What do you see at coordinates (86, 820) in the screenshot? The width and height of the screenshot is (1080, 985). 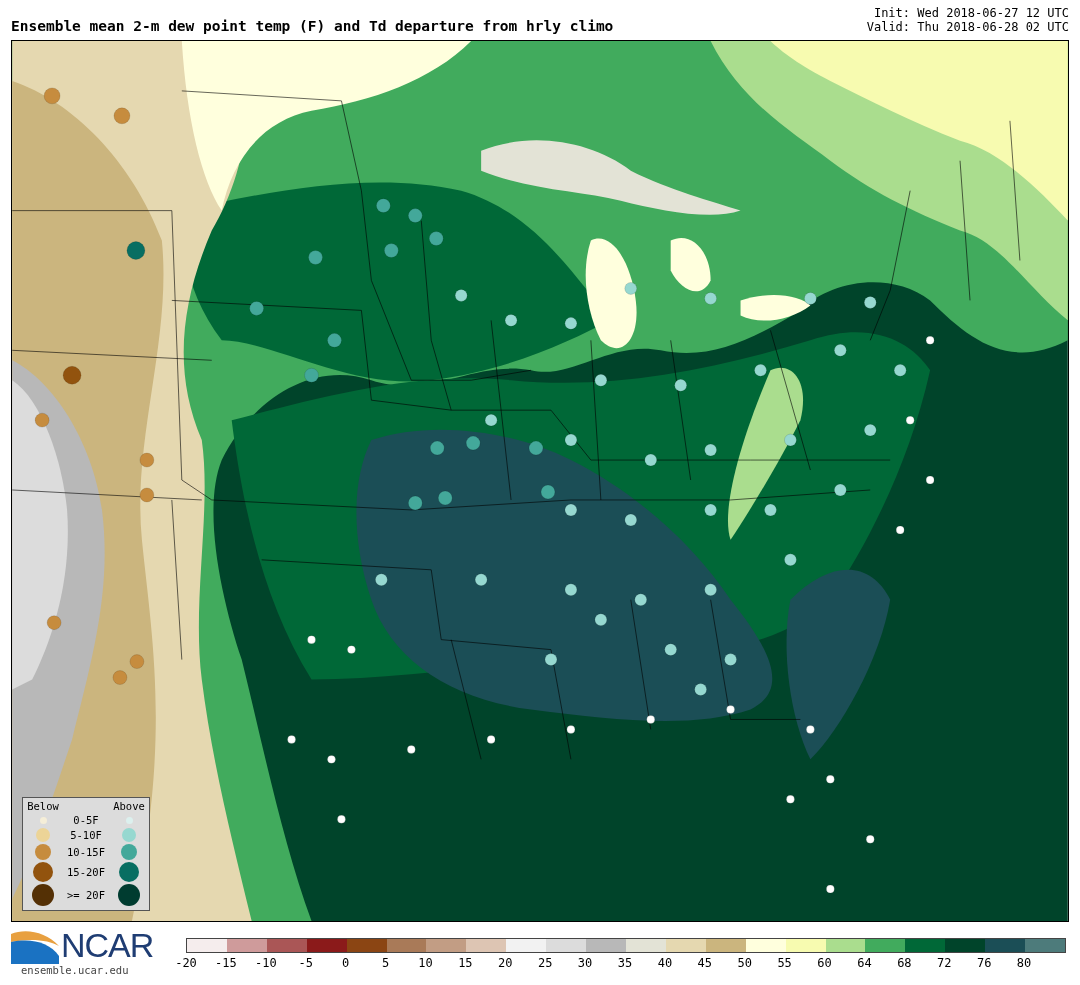 I see `legend-label: 0-5F` at bounding box center [86, 820].